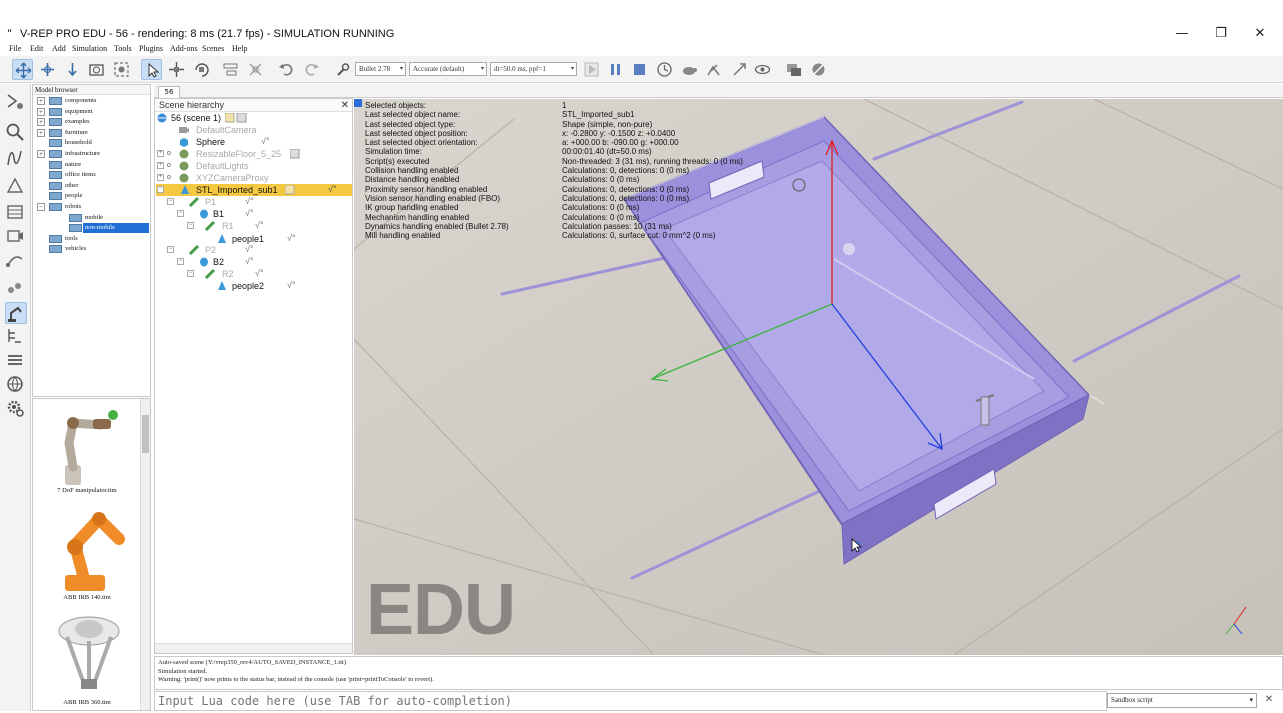  What do you see at coordinates (255, 69) in the screenshot?
I see `transfer-dna-button` at bounding box center [255, 69].